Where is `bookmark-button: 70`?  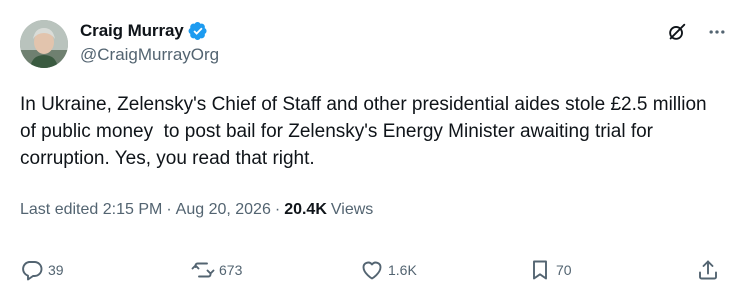
bookmark-button: 70 is located at coordinates (550, 270).